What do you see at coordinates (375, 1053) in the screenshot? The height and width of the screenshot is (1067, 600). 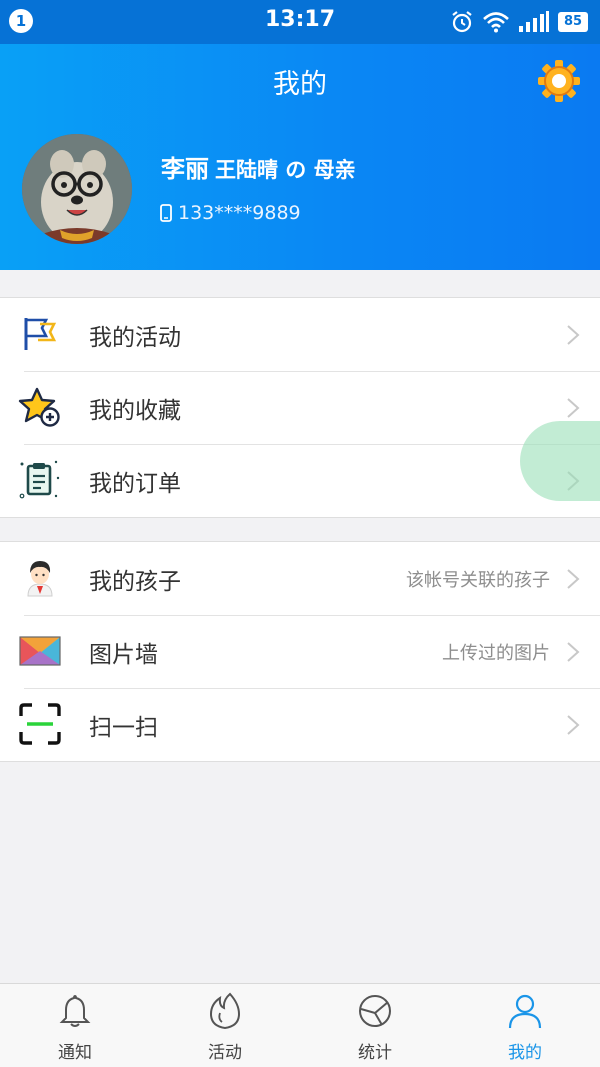 I see `tab-label: 统计` at bounding box center [375, 1053].